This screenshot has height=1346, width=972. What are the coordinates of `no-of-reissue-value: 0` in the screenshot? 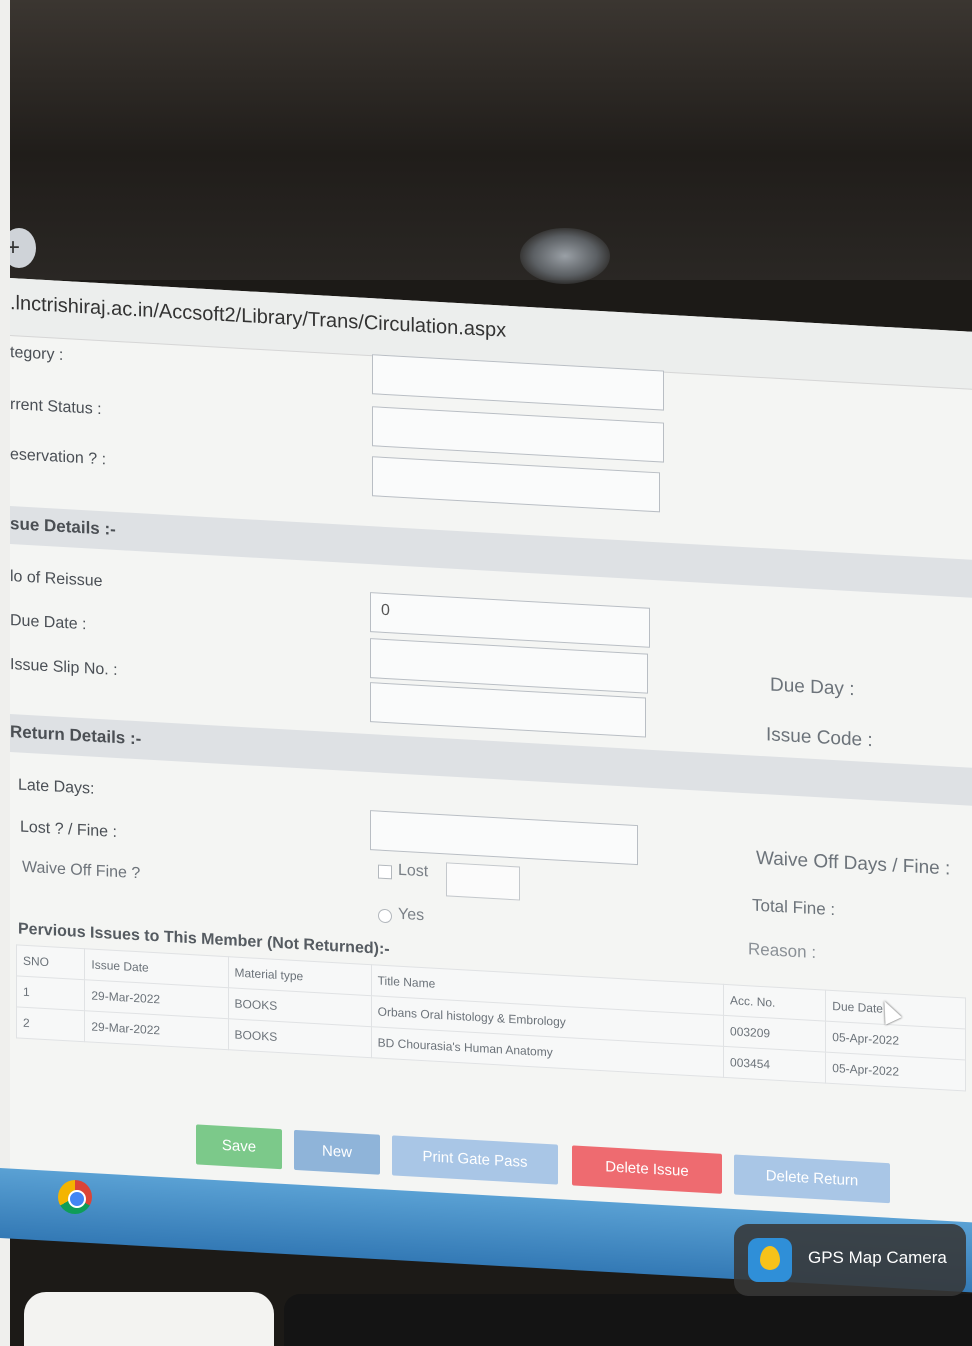 It's located at (385, 610).